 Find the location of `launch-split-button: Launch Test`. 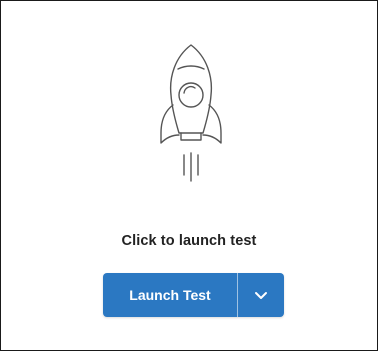

launch-split-button: Launch Test is located at coordinates (193, 295).